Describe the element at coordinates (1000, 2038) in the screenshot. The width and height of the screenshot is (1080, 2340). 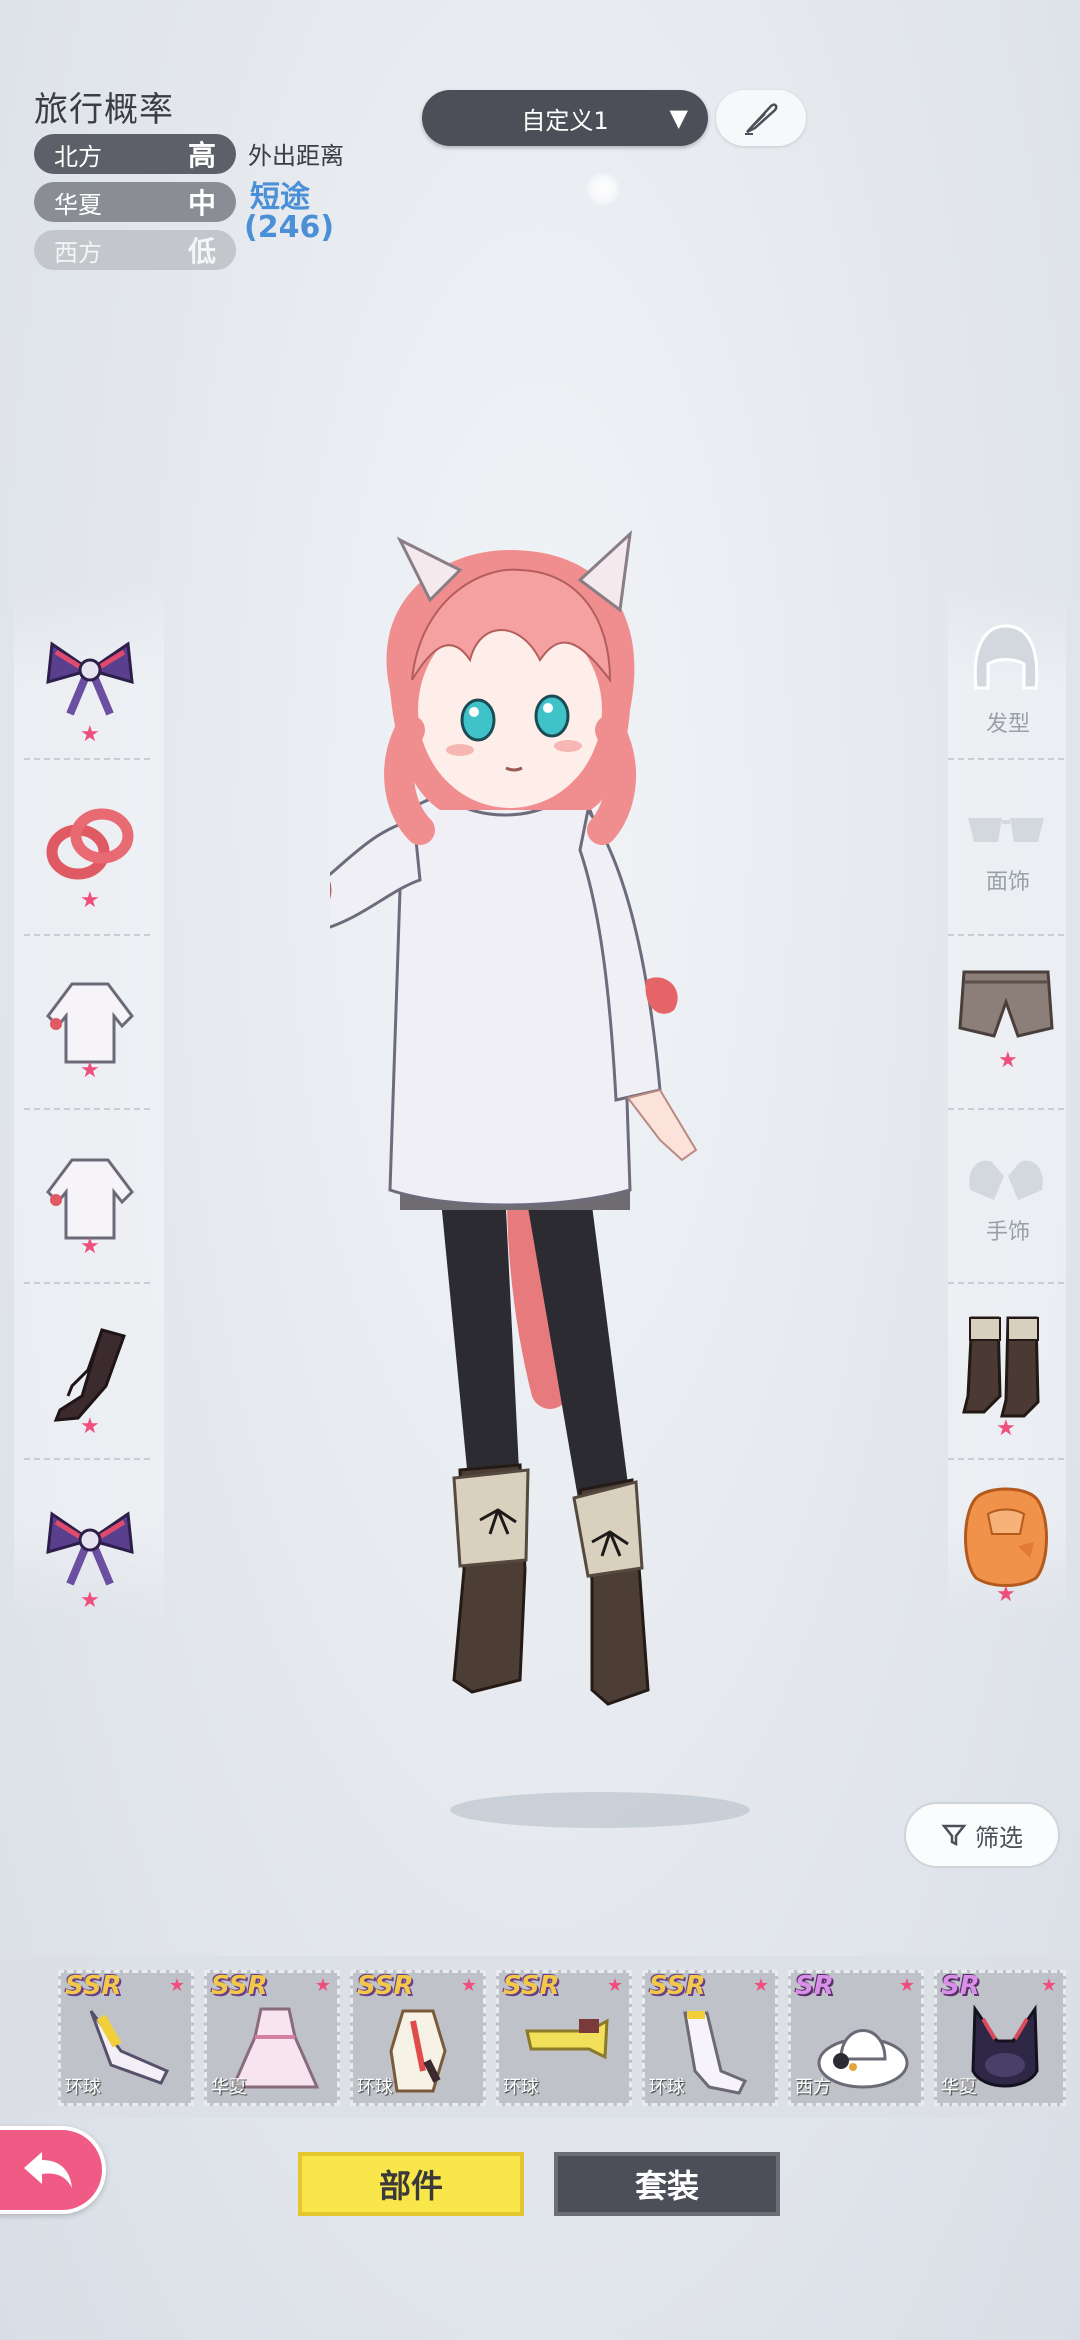
I see `item-card: SR ★ 华夏` at that location.